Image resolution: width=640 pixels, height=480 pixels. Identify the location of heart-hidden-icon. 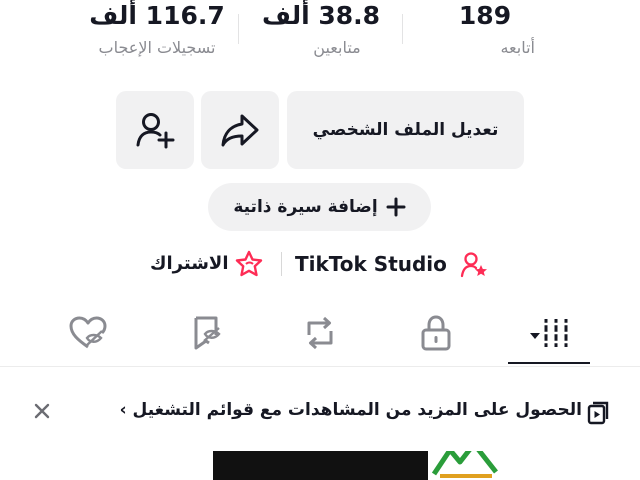
(88, 332).